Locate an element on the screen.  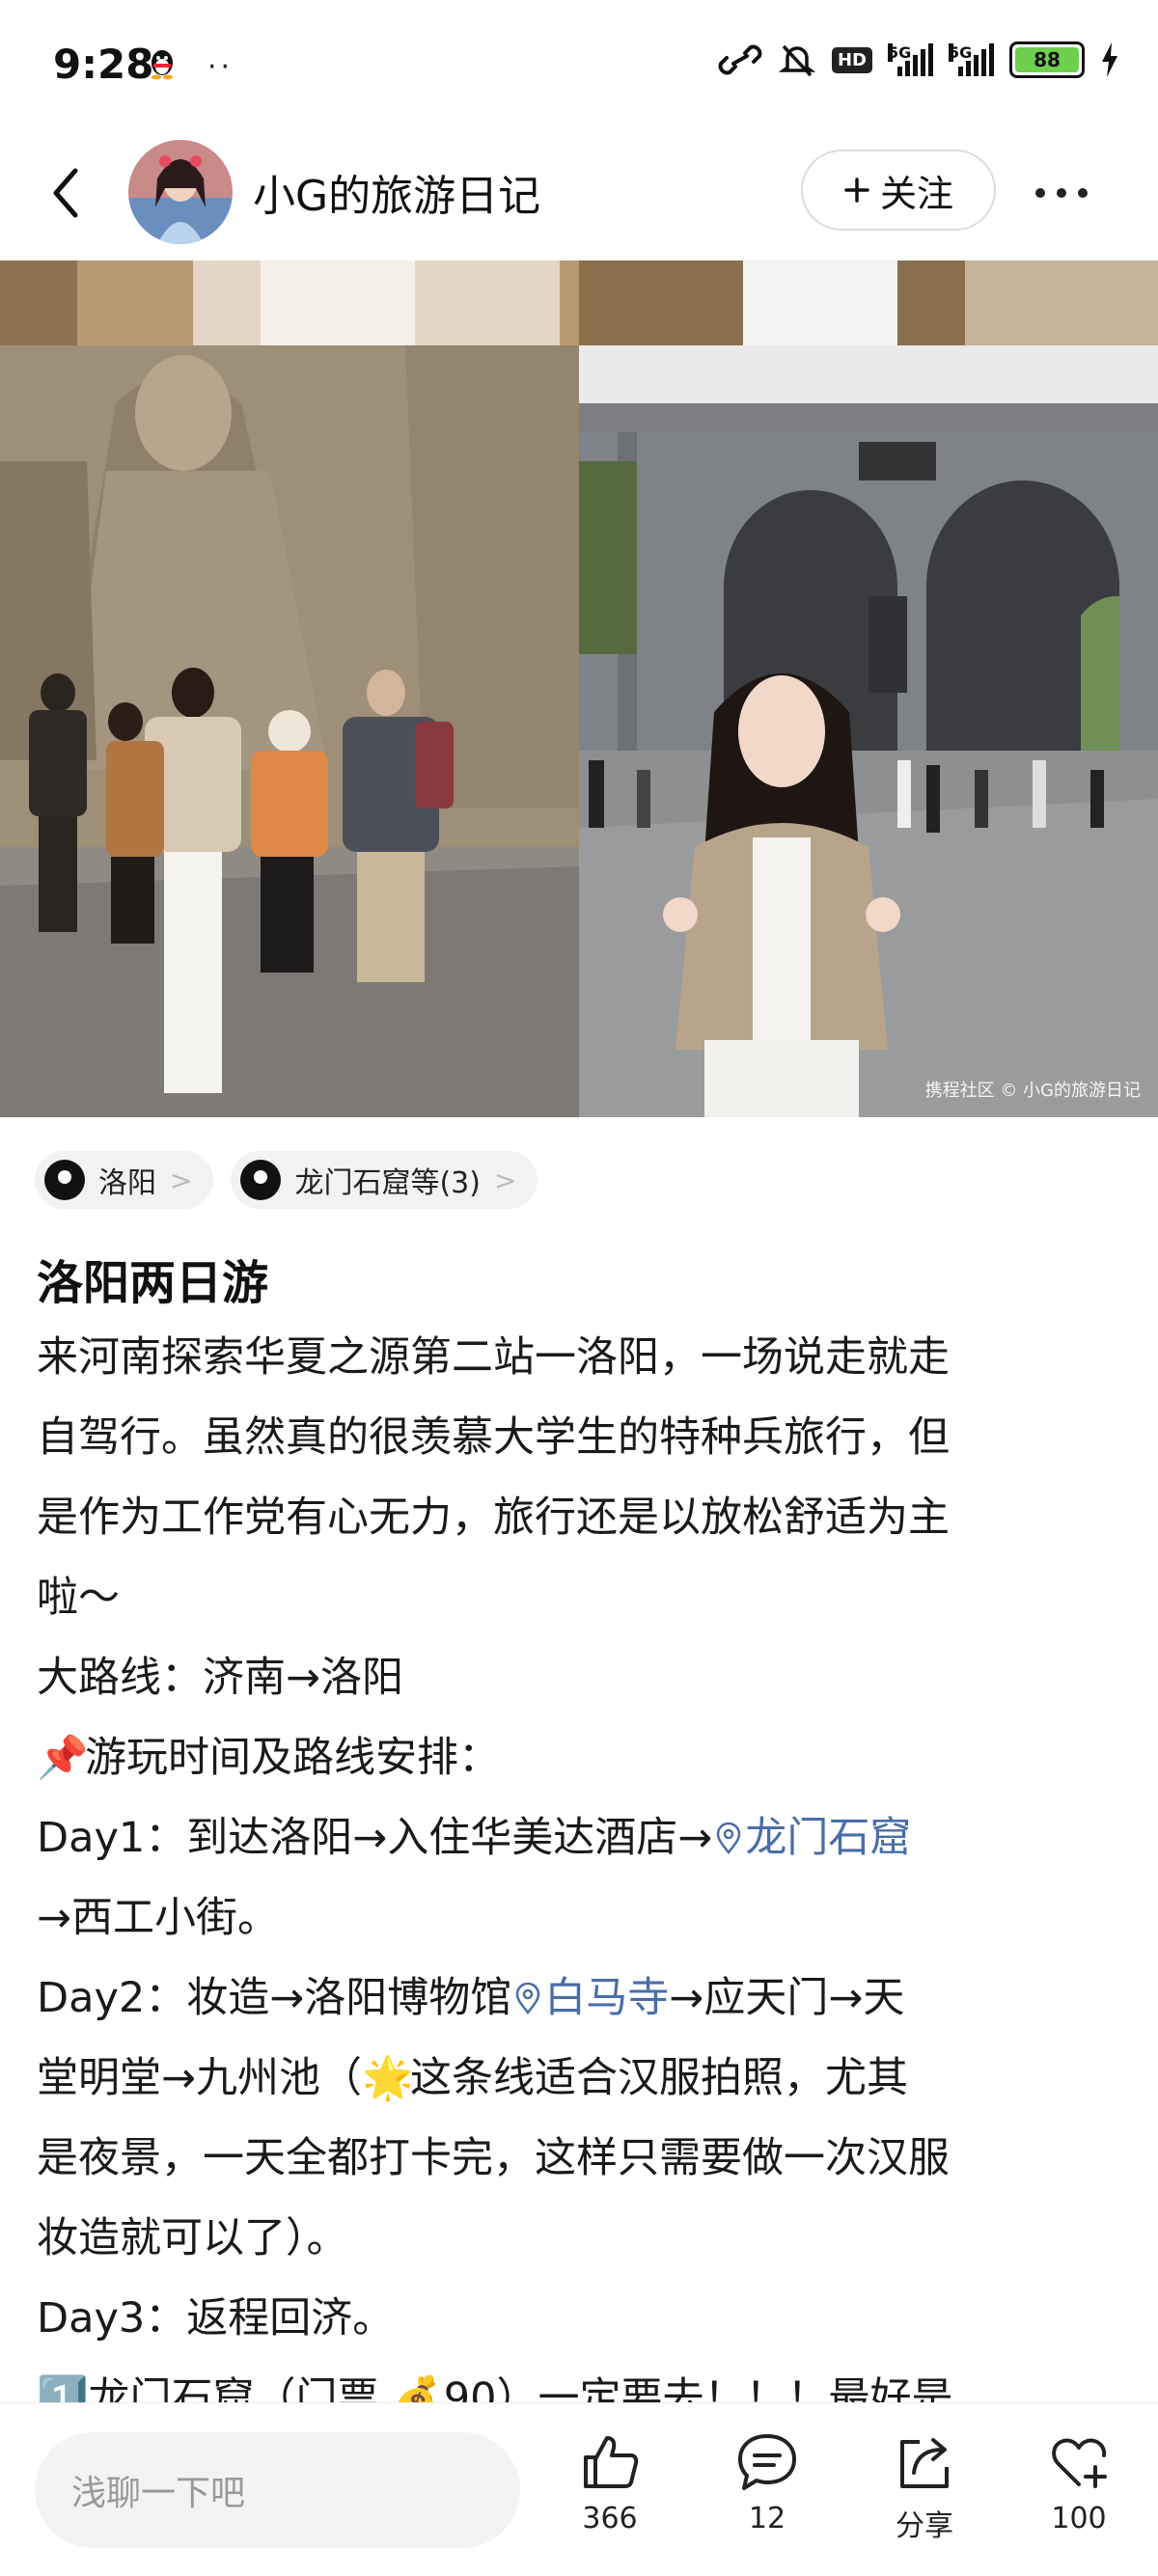
star-icon: 🌟 is located at coordinates (388, 2078).